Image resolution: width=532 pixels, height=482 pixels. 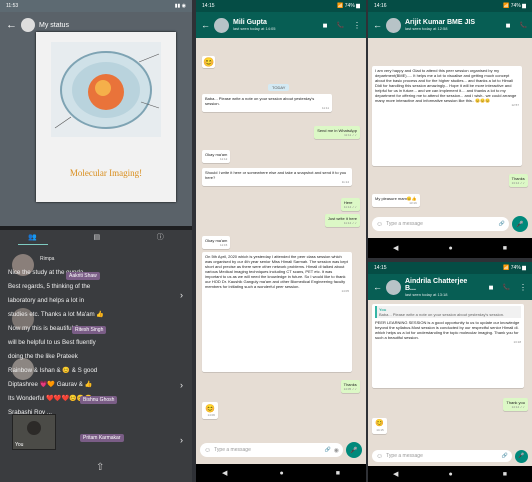 I want to click on you-label: You, so click(x=19, y=445).